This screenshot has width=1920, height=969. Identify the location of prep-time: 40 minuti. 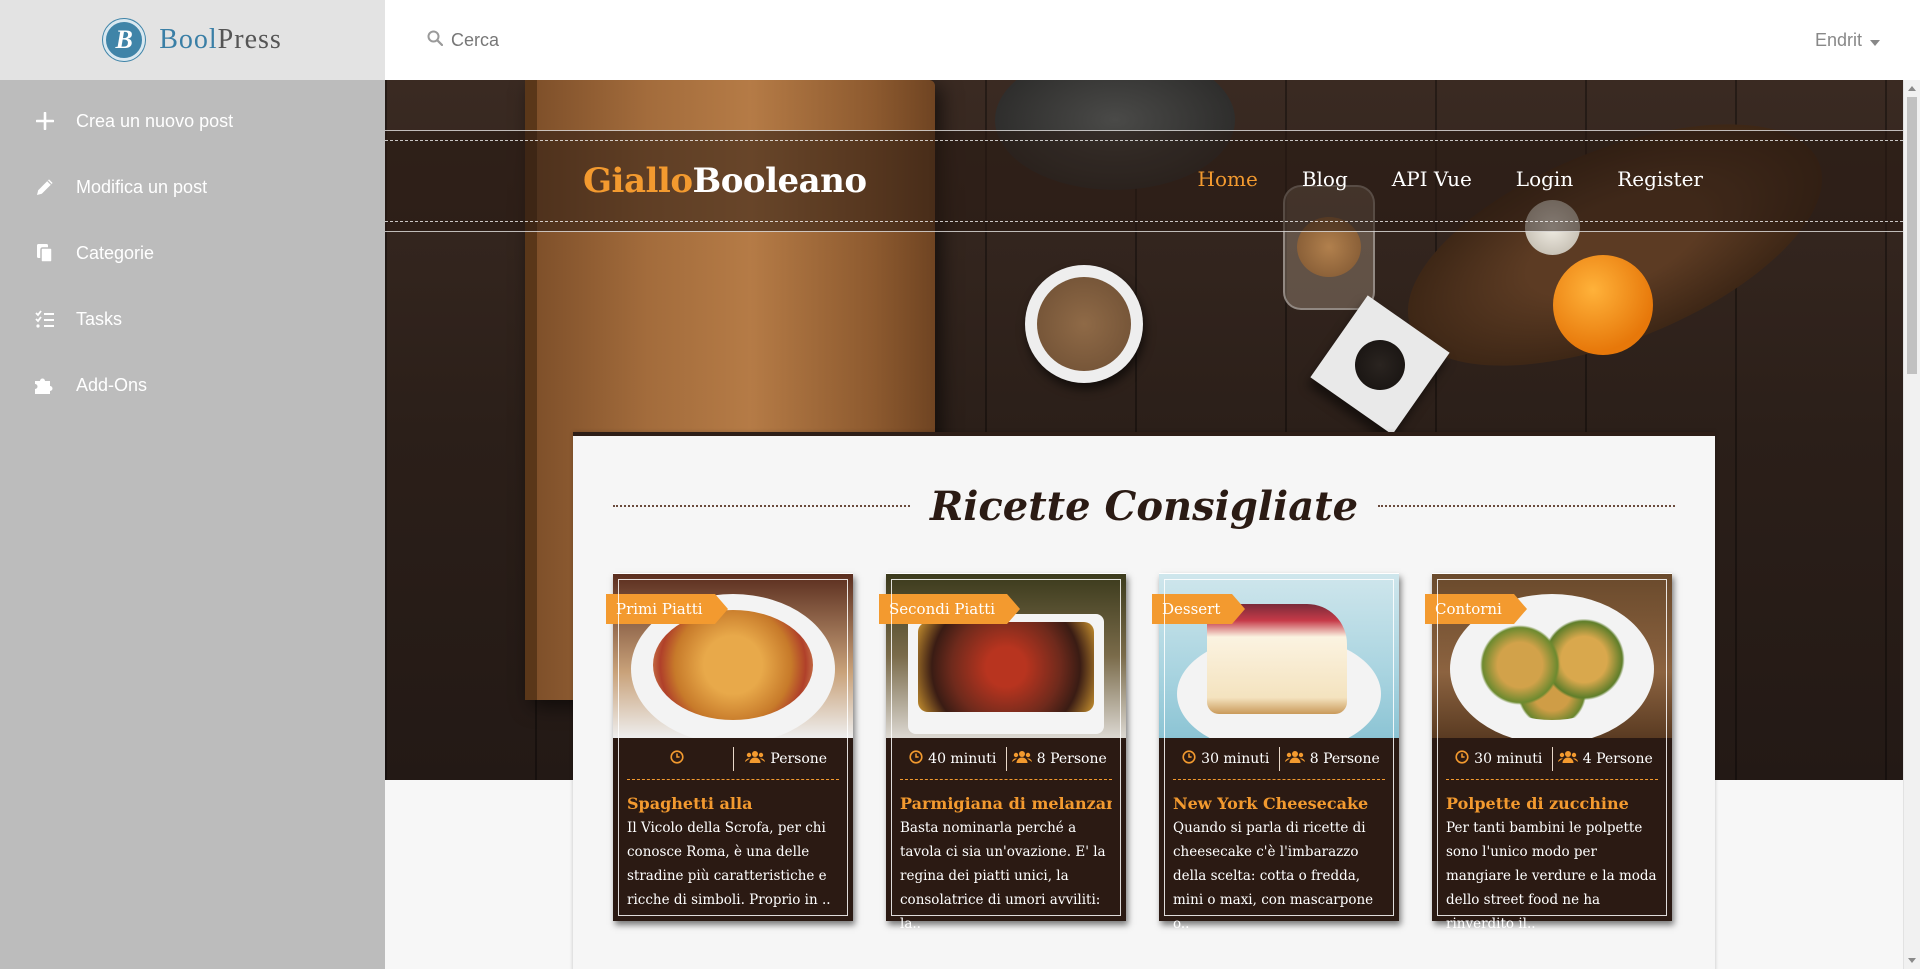
(962, 758).